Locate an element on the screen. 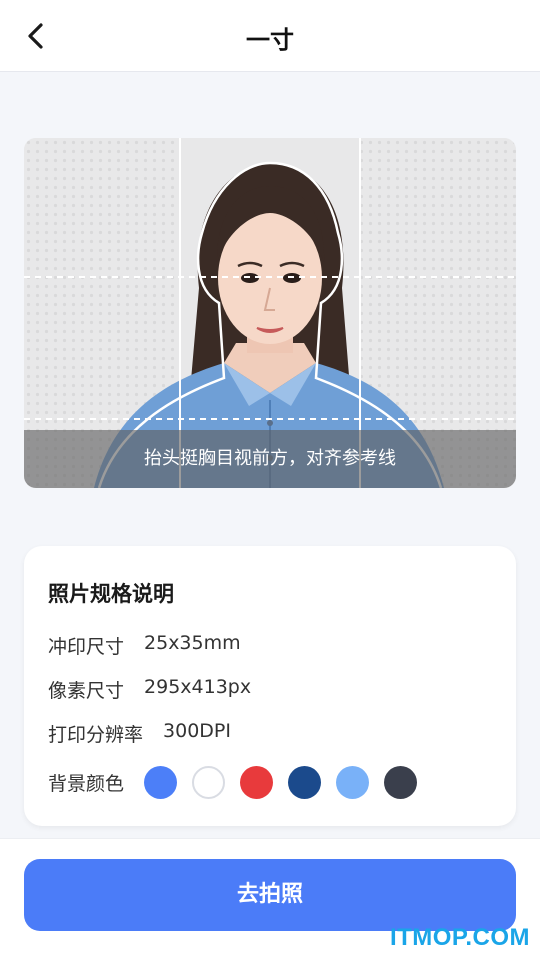  bg-color-options is located at coordinates (288, 782).